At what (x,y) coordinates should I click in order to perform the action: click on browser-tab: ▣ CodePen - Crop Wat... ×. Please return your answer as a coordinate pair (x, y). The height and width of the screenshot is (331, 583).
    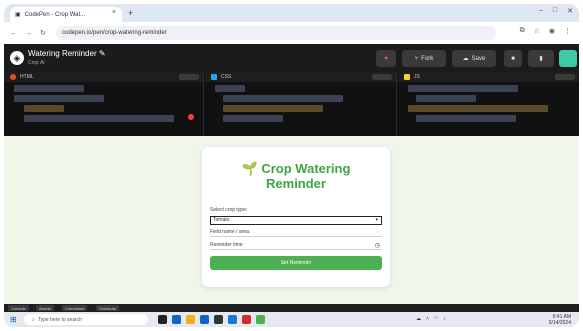
    Looking at the image, I should click on (66, 14).